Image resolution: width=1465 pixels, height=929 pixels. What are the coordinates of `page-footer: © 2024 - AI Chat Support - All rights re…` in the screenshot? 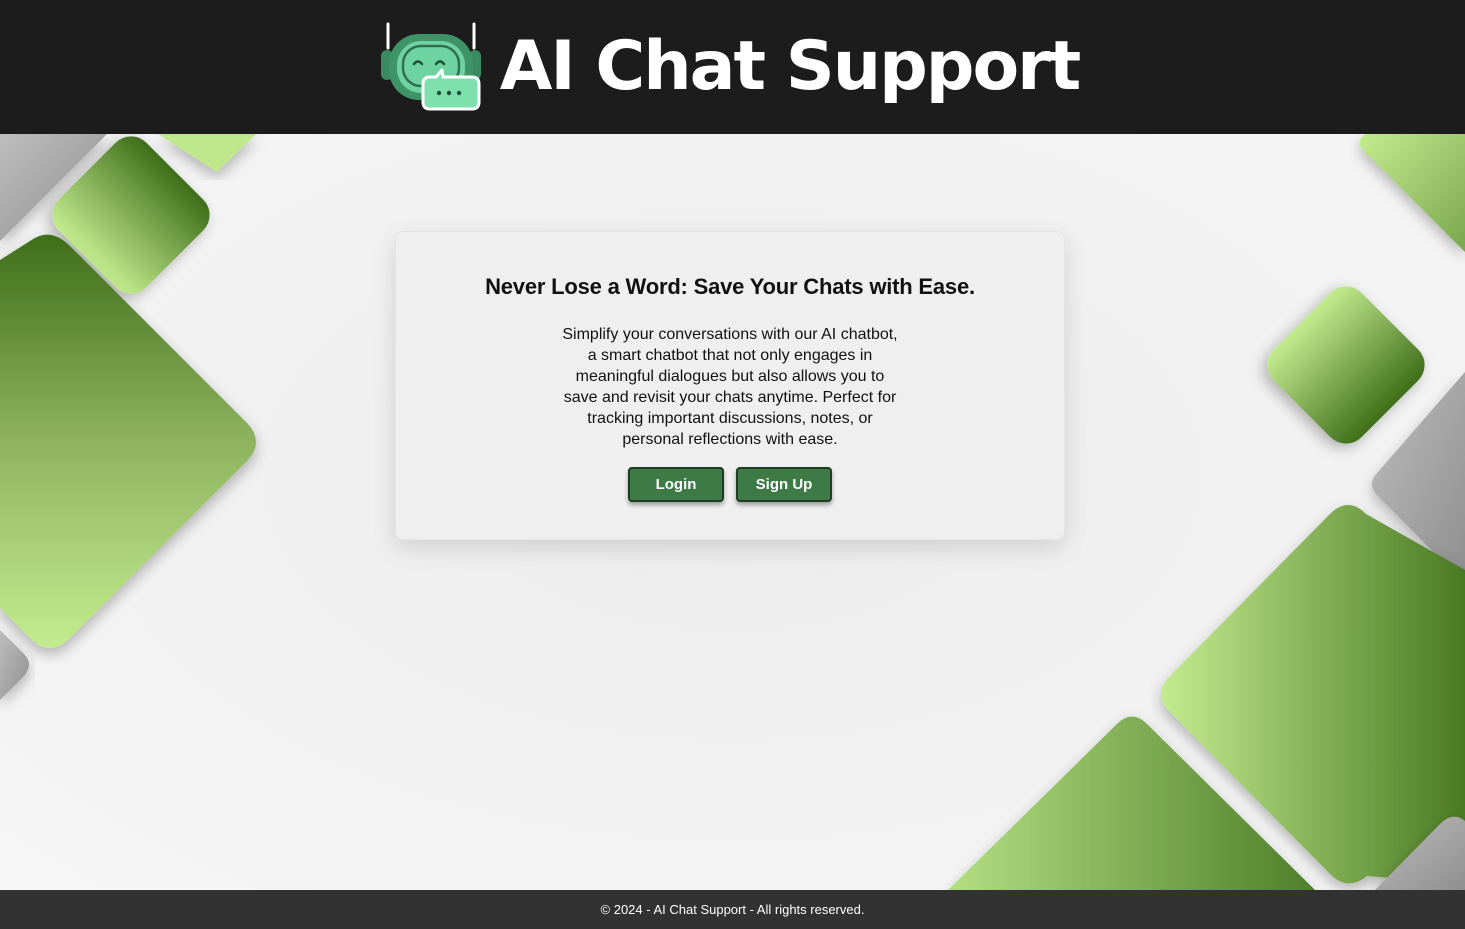 It's located at (732, 909).